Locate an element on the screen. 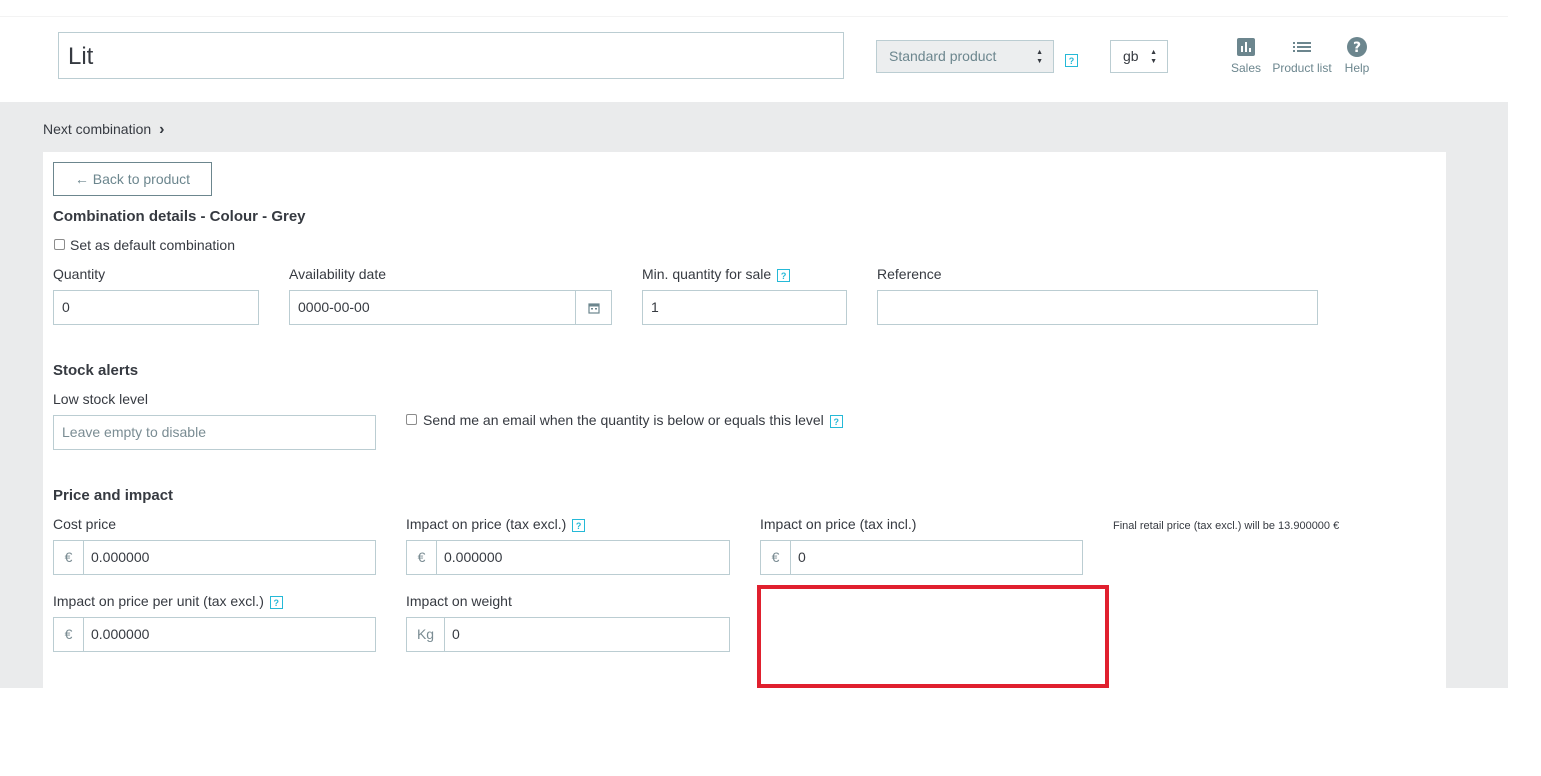 The image size is (1541, 776). sales-tool: Sales is located at coordinates (1246, 56).